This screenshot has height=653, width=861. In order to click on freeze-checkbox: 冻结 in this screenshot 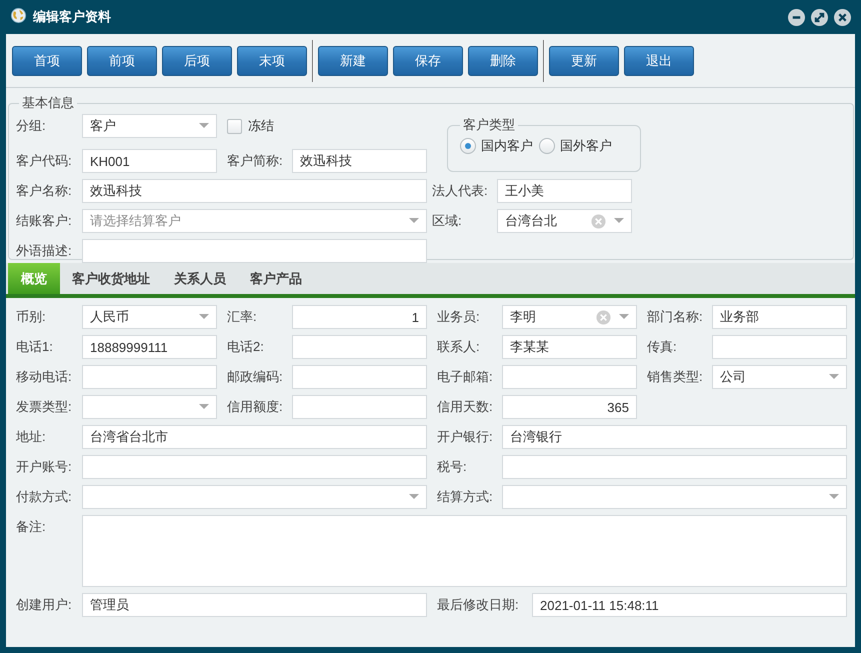, I will do `click(250, 126)`.